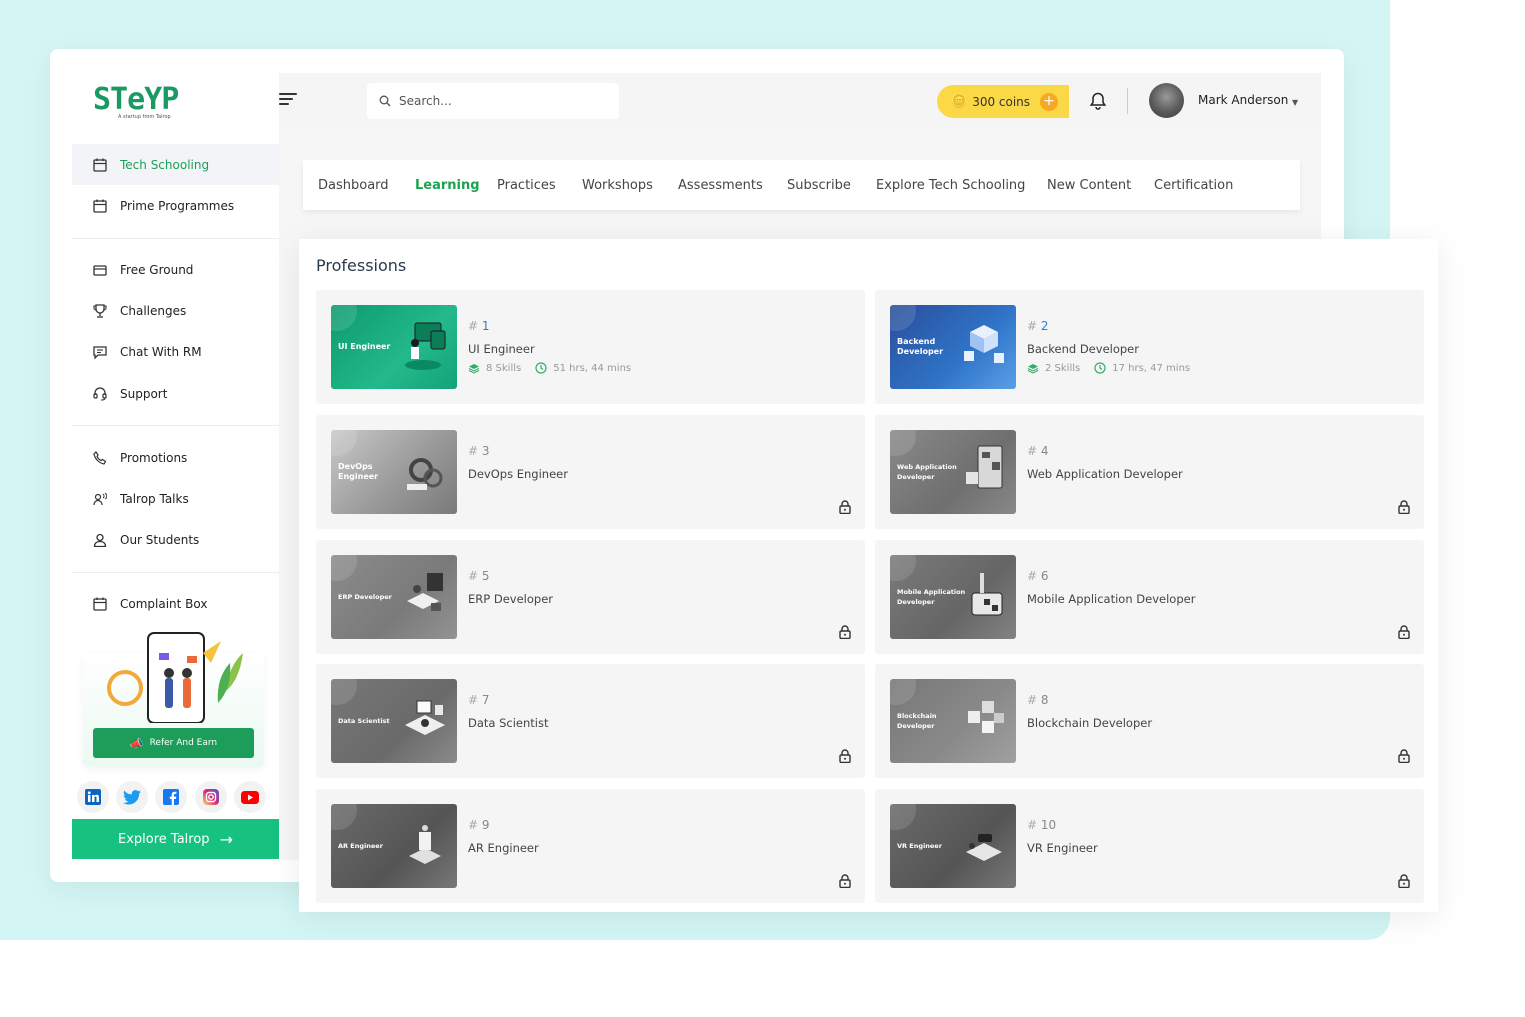 The image size is (1525, 1017). I want to click on profession-thumbnail: Data Scientist, so click(394, 721).